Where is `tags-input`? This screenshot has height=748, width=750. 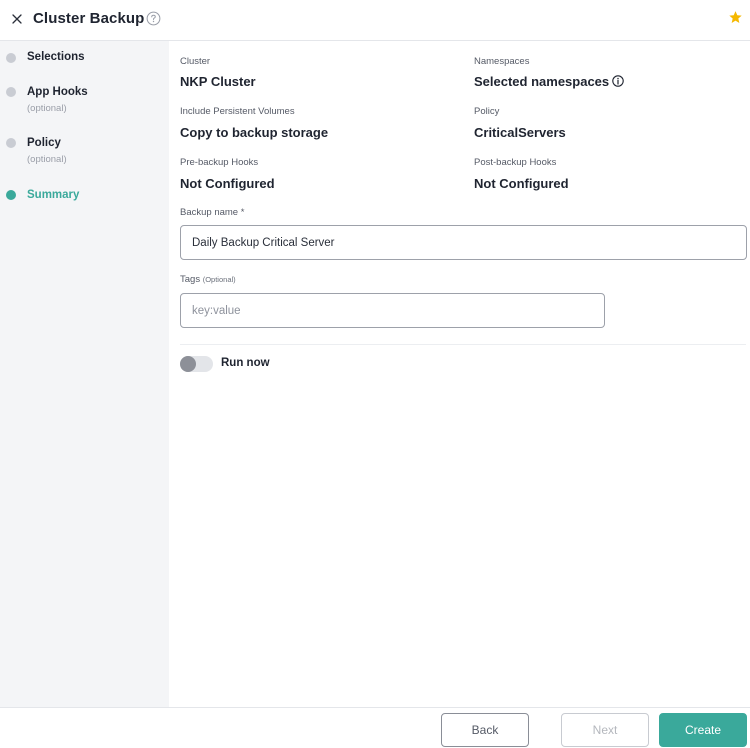 tags-input is located at coordinates (392, 310).